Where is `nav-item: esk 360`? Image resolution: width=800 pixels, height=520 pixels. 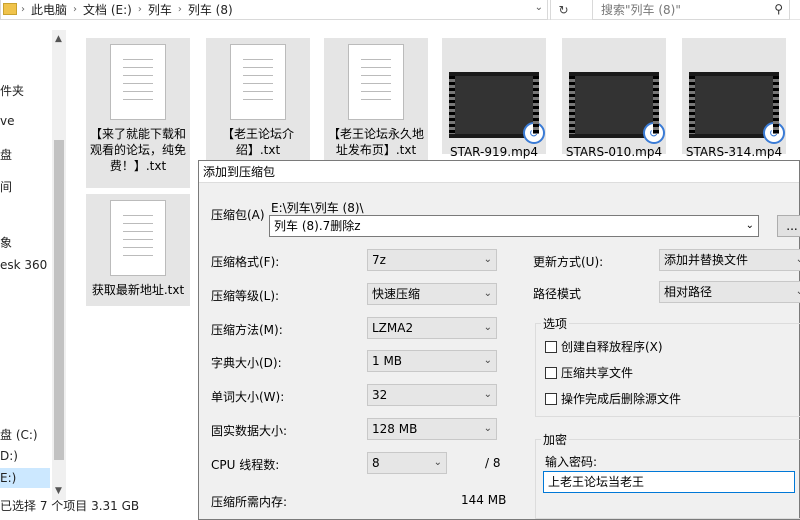 nav-item: esk 360 is located at coordinates (23, 265).